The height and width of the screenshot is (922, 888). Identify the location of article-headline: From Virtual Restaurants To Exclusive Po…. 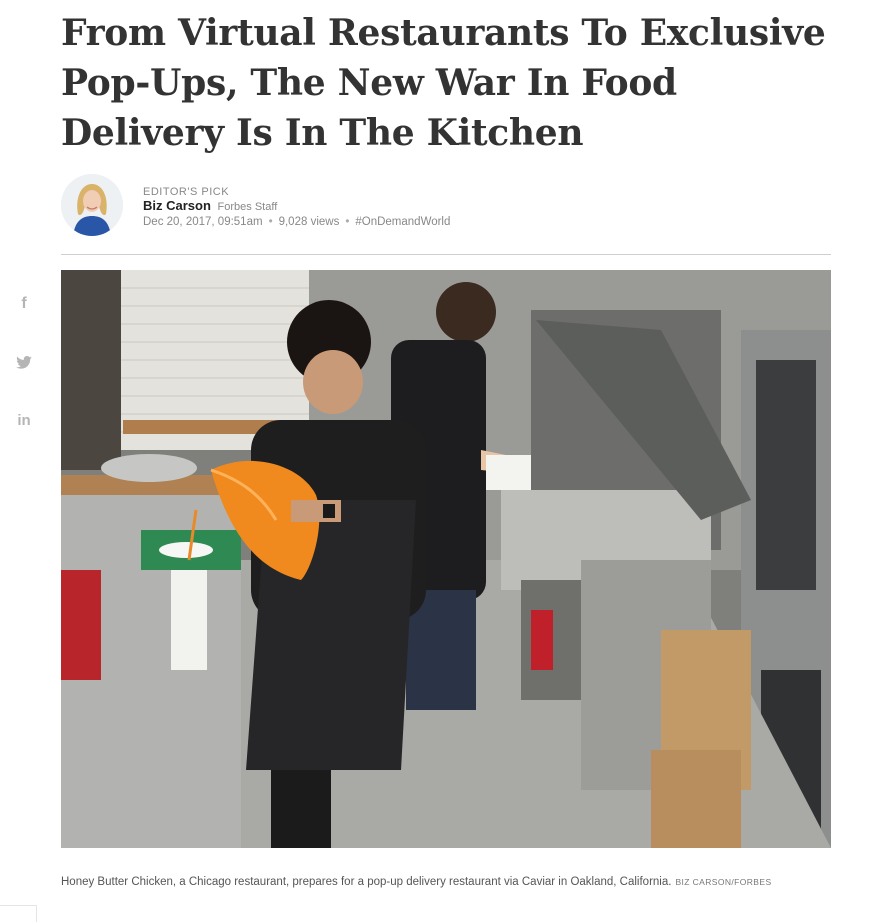
(443, 83).